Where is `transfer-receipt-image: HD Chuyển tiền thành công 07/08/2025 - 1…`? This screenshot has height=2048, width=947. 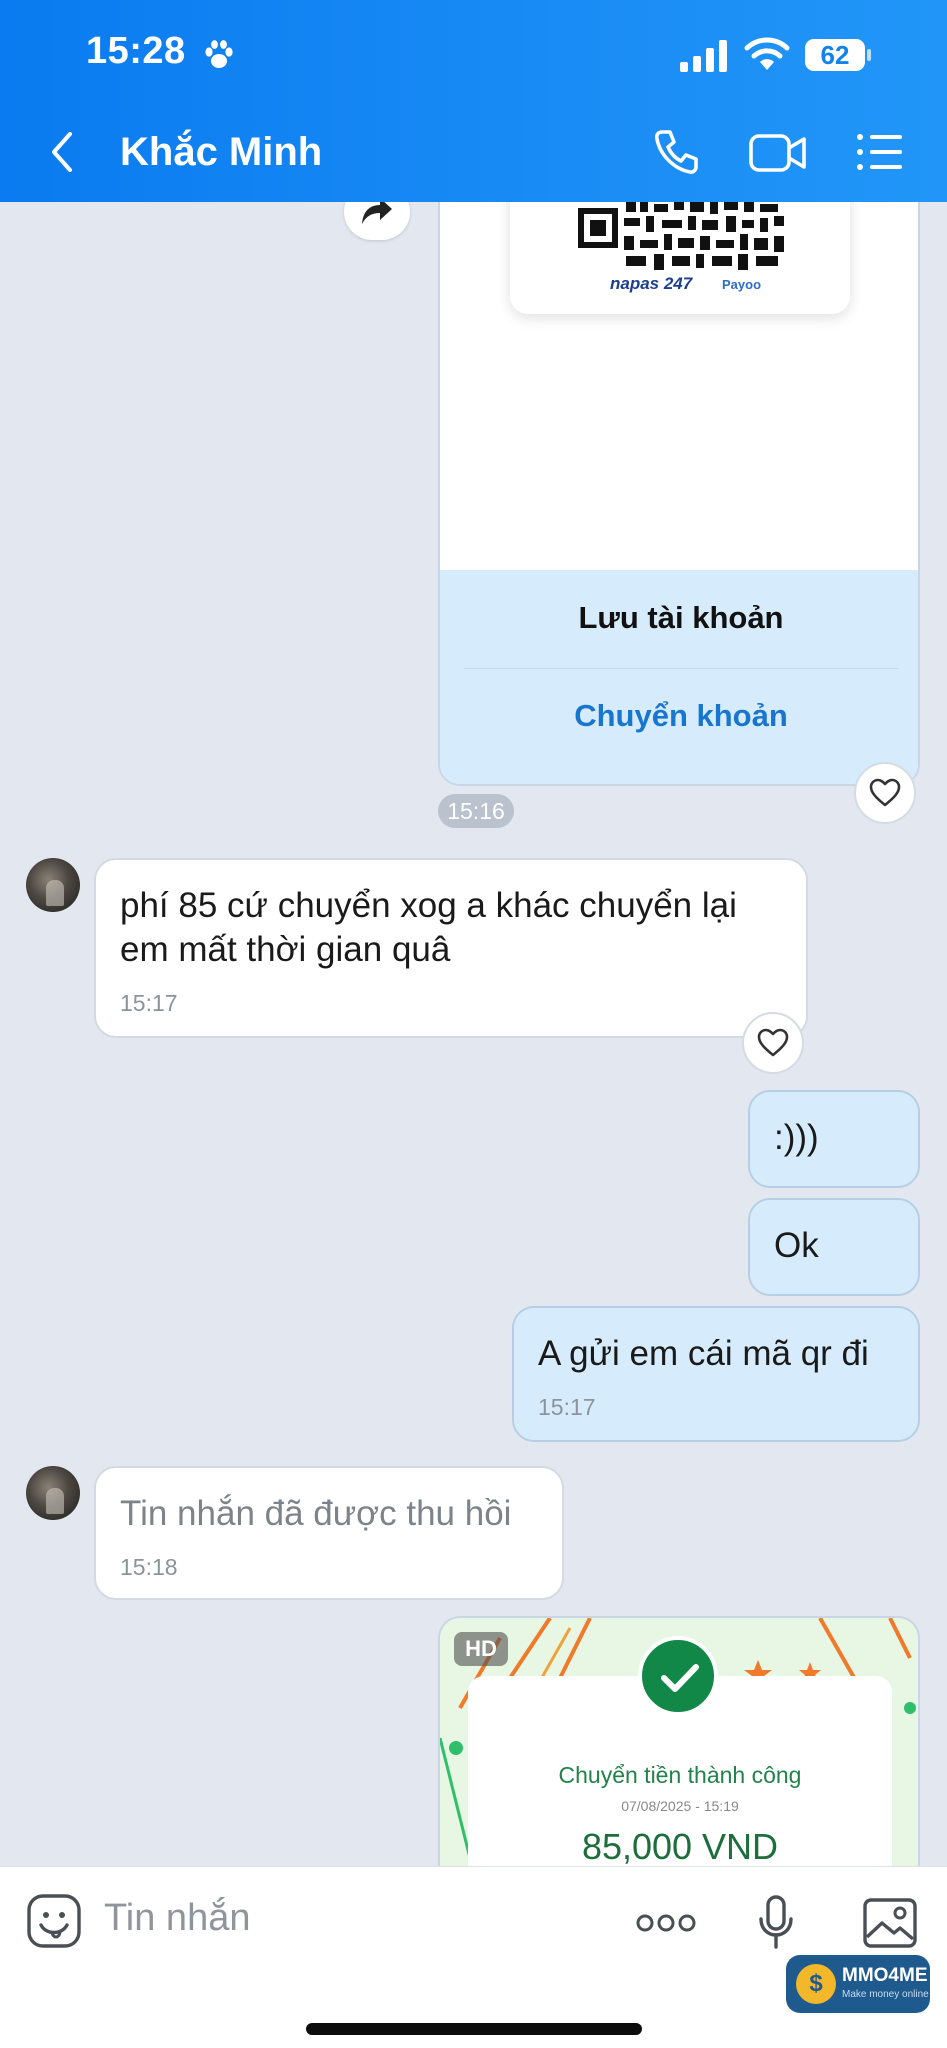
transfer-receipt-image: HD Chuyển tiền thành công 07/08/2025 - 1… is located at coordinates (679, 1741).